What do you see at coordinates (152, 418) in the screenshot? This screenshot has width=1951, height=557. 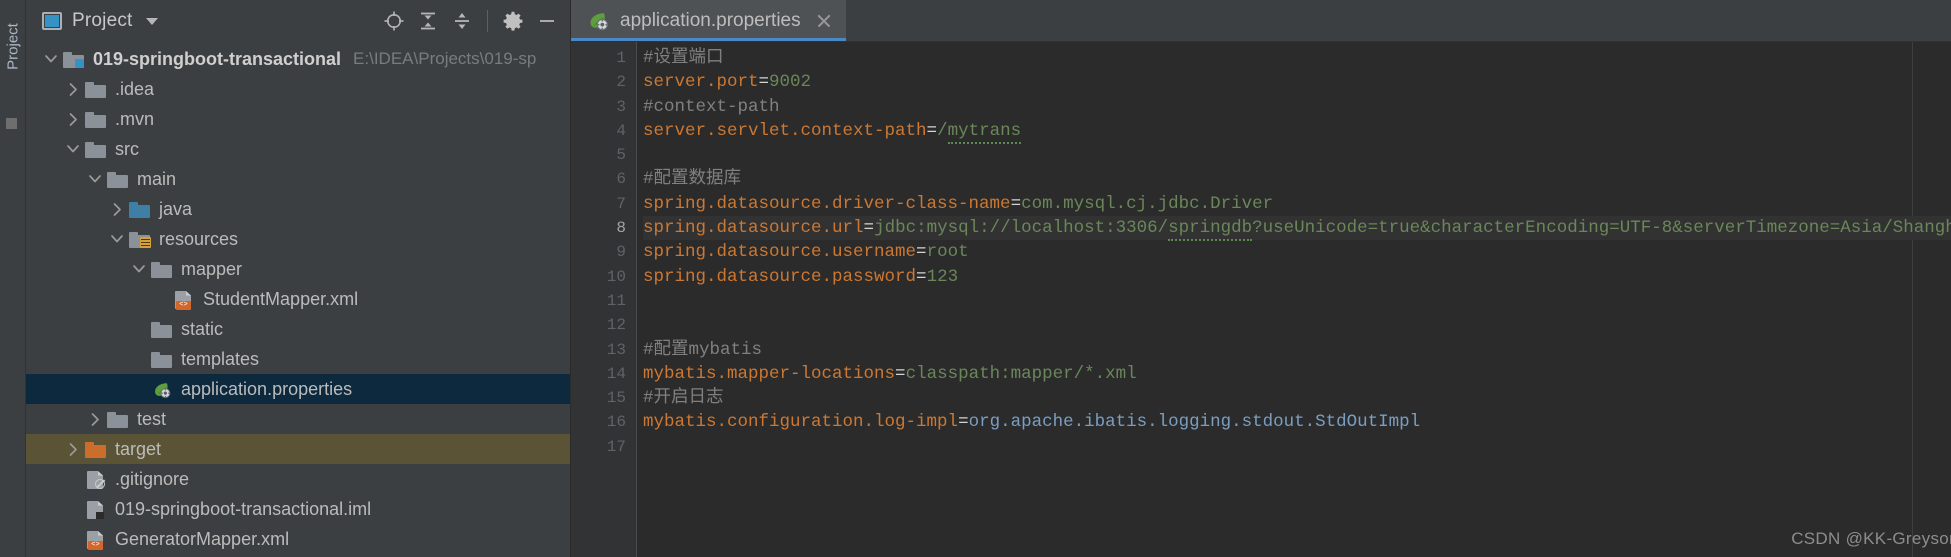 I see `tree-item-label: test` at bounding box center [152, 418].